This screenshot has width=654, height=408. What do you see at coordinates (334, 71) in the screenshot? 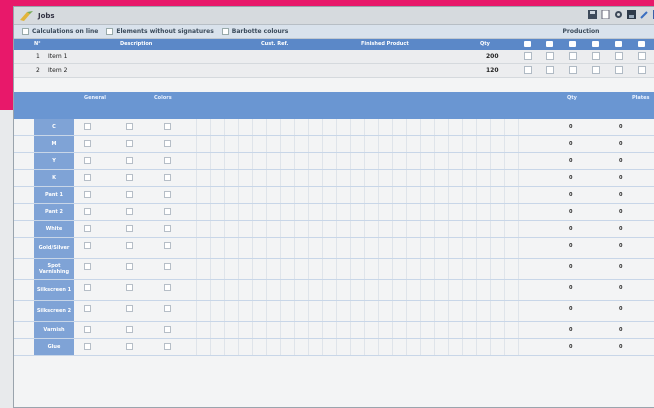
I see `table-row: 2 Item 2 120` at bounding box center [334, 71].